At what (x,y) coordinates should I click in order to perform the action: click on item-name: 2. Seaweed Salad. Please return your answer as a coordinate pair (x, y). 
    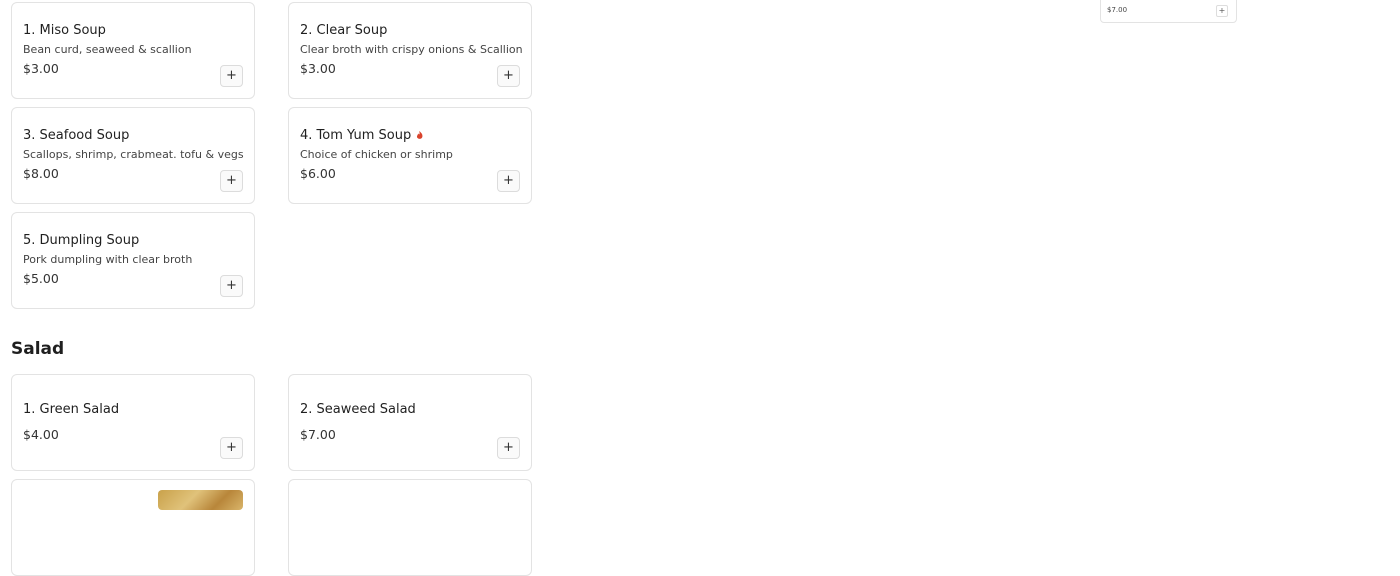
    Looking at the image, I should click on (358, 409).